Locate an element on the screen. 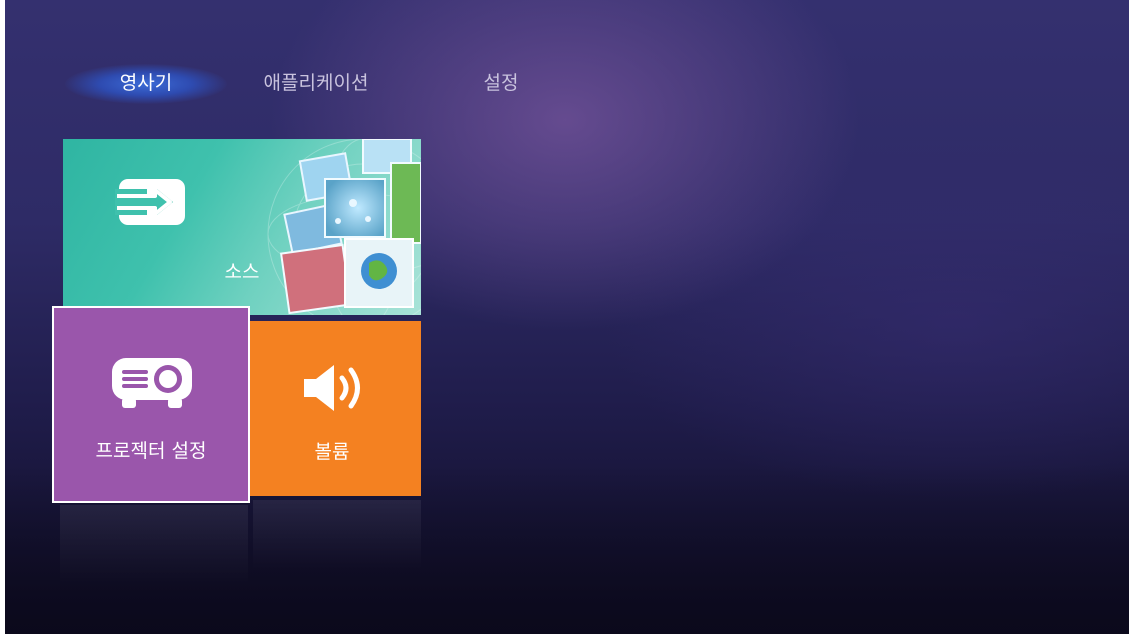 This screenshot has height=634, width=1129. projector-settings-tile: 프로젝터 설정 is located at coordinates (151, 404).